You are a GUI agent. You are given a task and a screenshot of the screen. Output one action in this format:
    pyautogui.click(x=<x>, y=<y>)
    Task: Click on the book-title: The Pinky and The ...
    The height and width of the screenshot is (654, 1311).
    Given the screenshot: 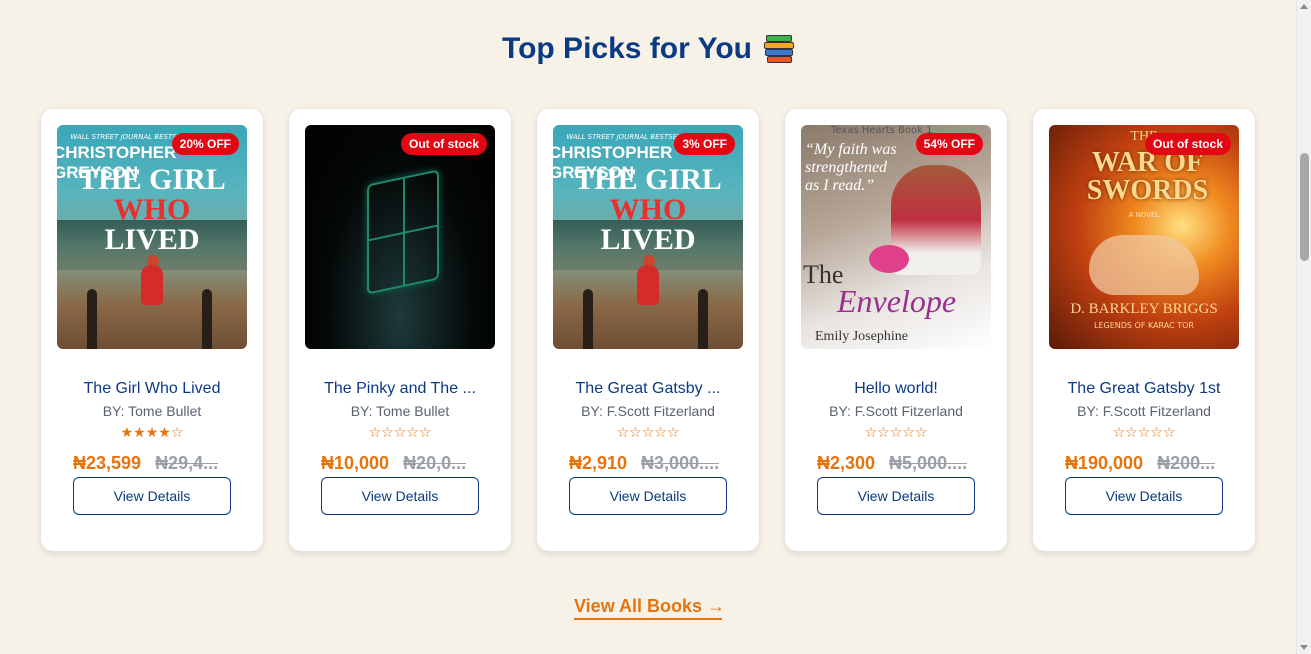 What is the action you would take?
    pyautogui.click(x=400, y=389)
    